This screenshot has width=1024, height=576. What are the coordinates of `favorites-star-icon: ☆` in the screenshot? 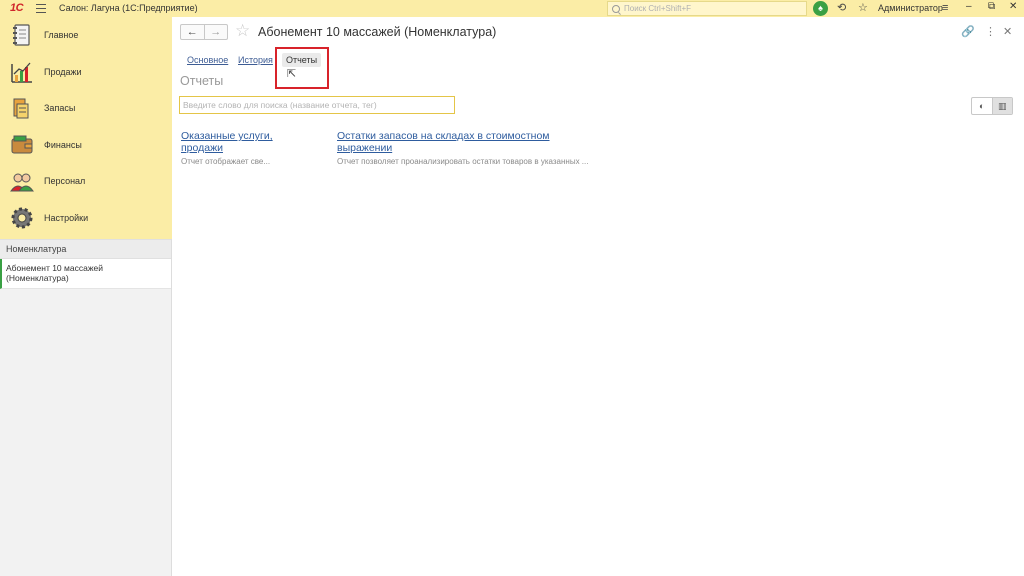 It's located at (863, 8).